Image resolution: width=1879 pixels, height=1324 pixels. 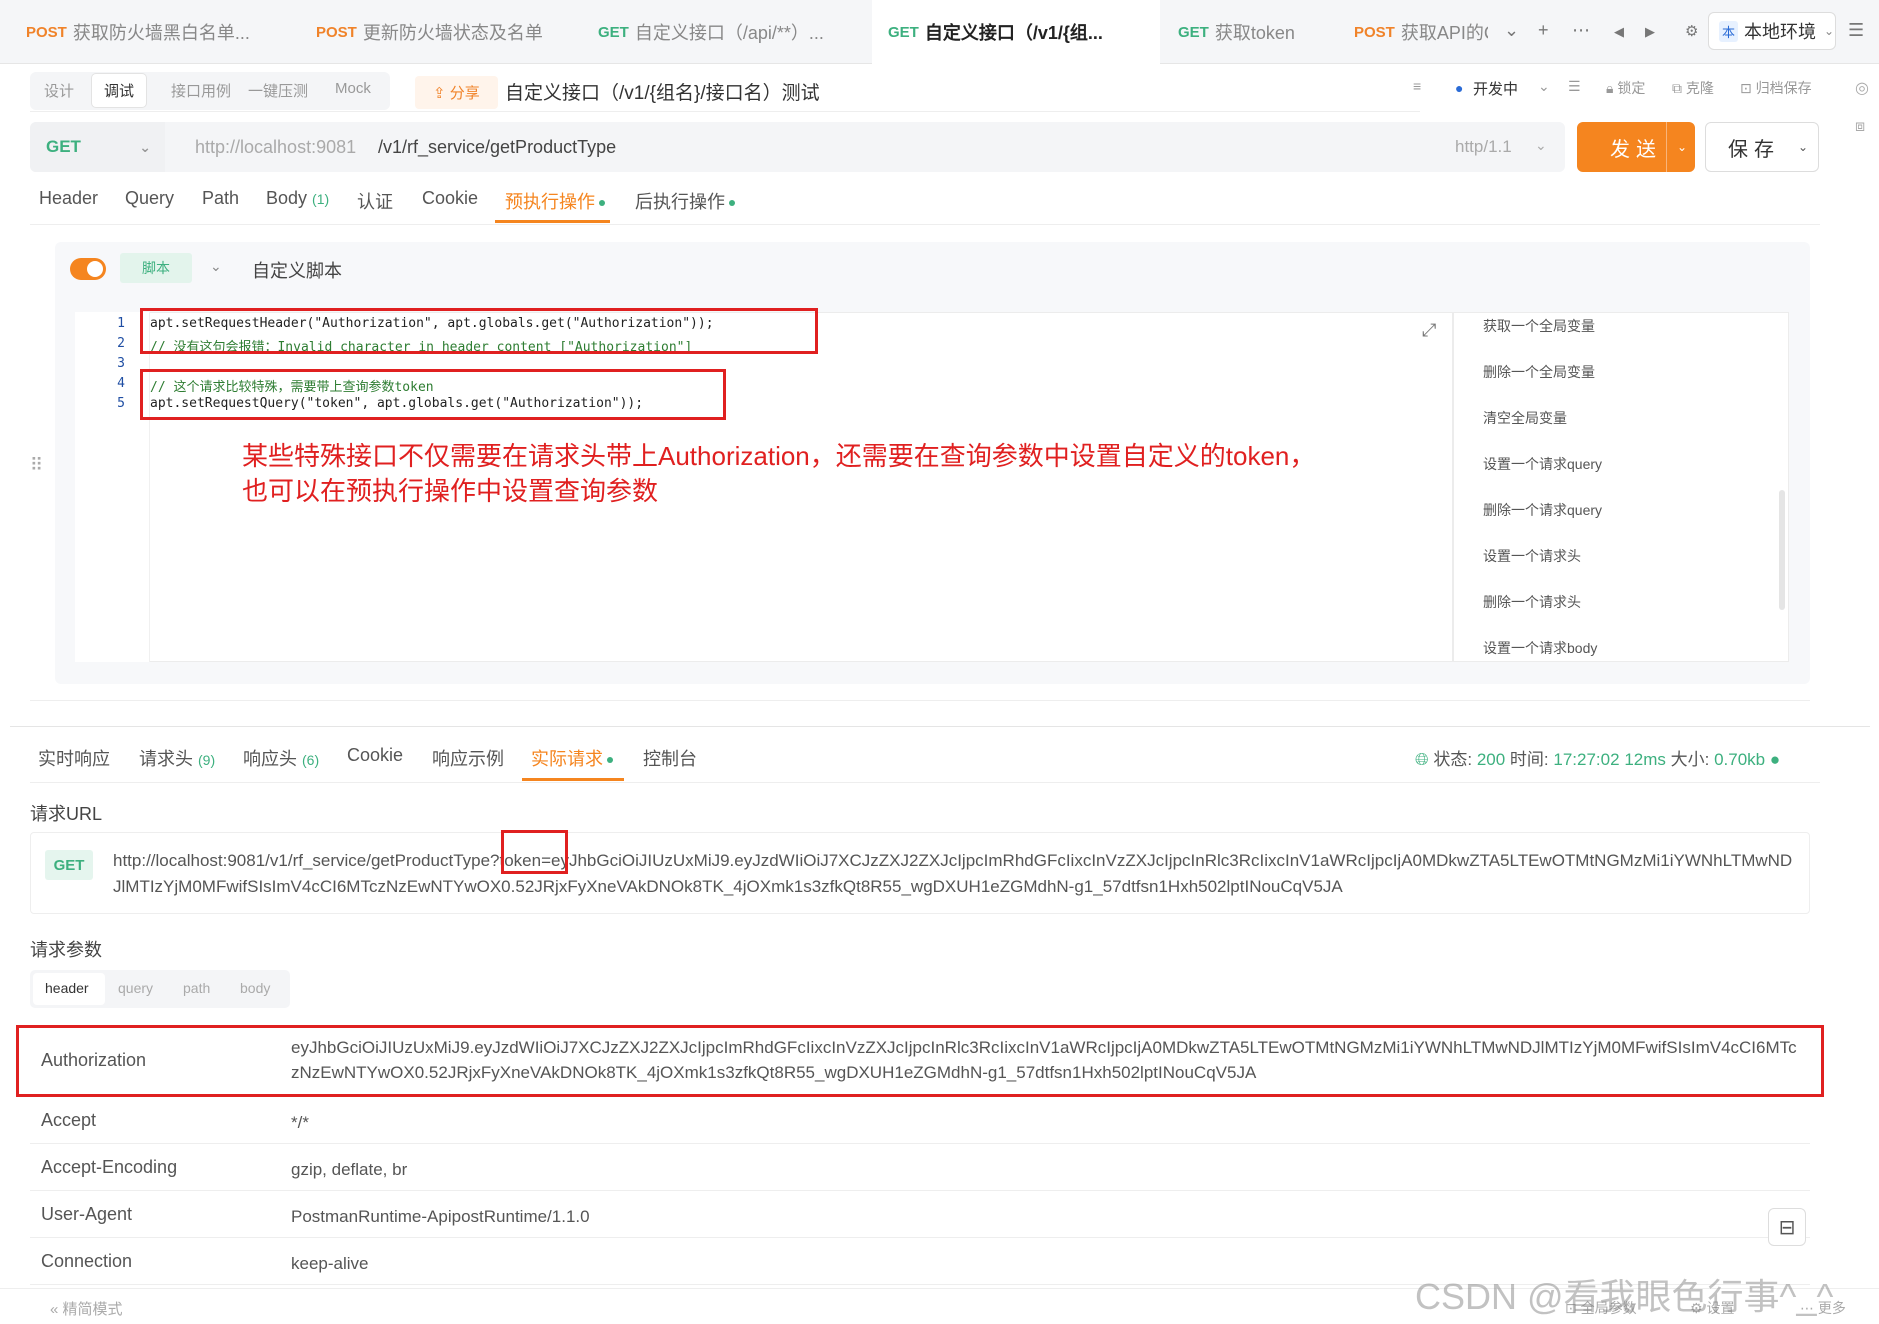 I want to click on time-value: 17:27:02, so click(x=1586, y=759).